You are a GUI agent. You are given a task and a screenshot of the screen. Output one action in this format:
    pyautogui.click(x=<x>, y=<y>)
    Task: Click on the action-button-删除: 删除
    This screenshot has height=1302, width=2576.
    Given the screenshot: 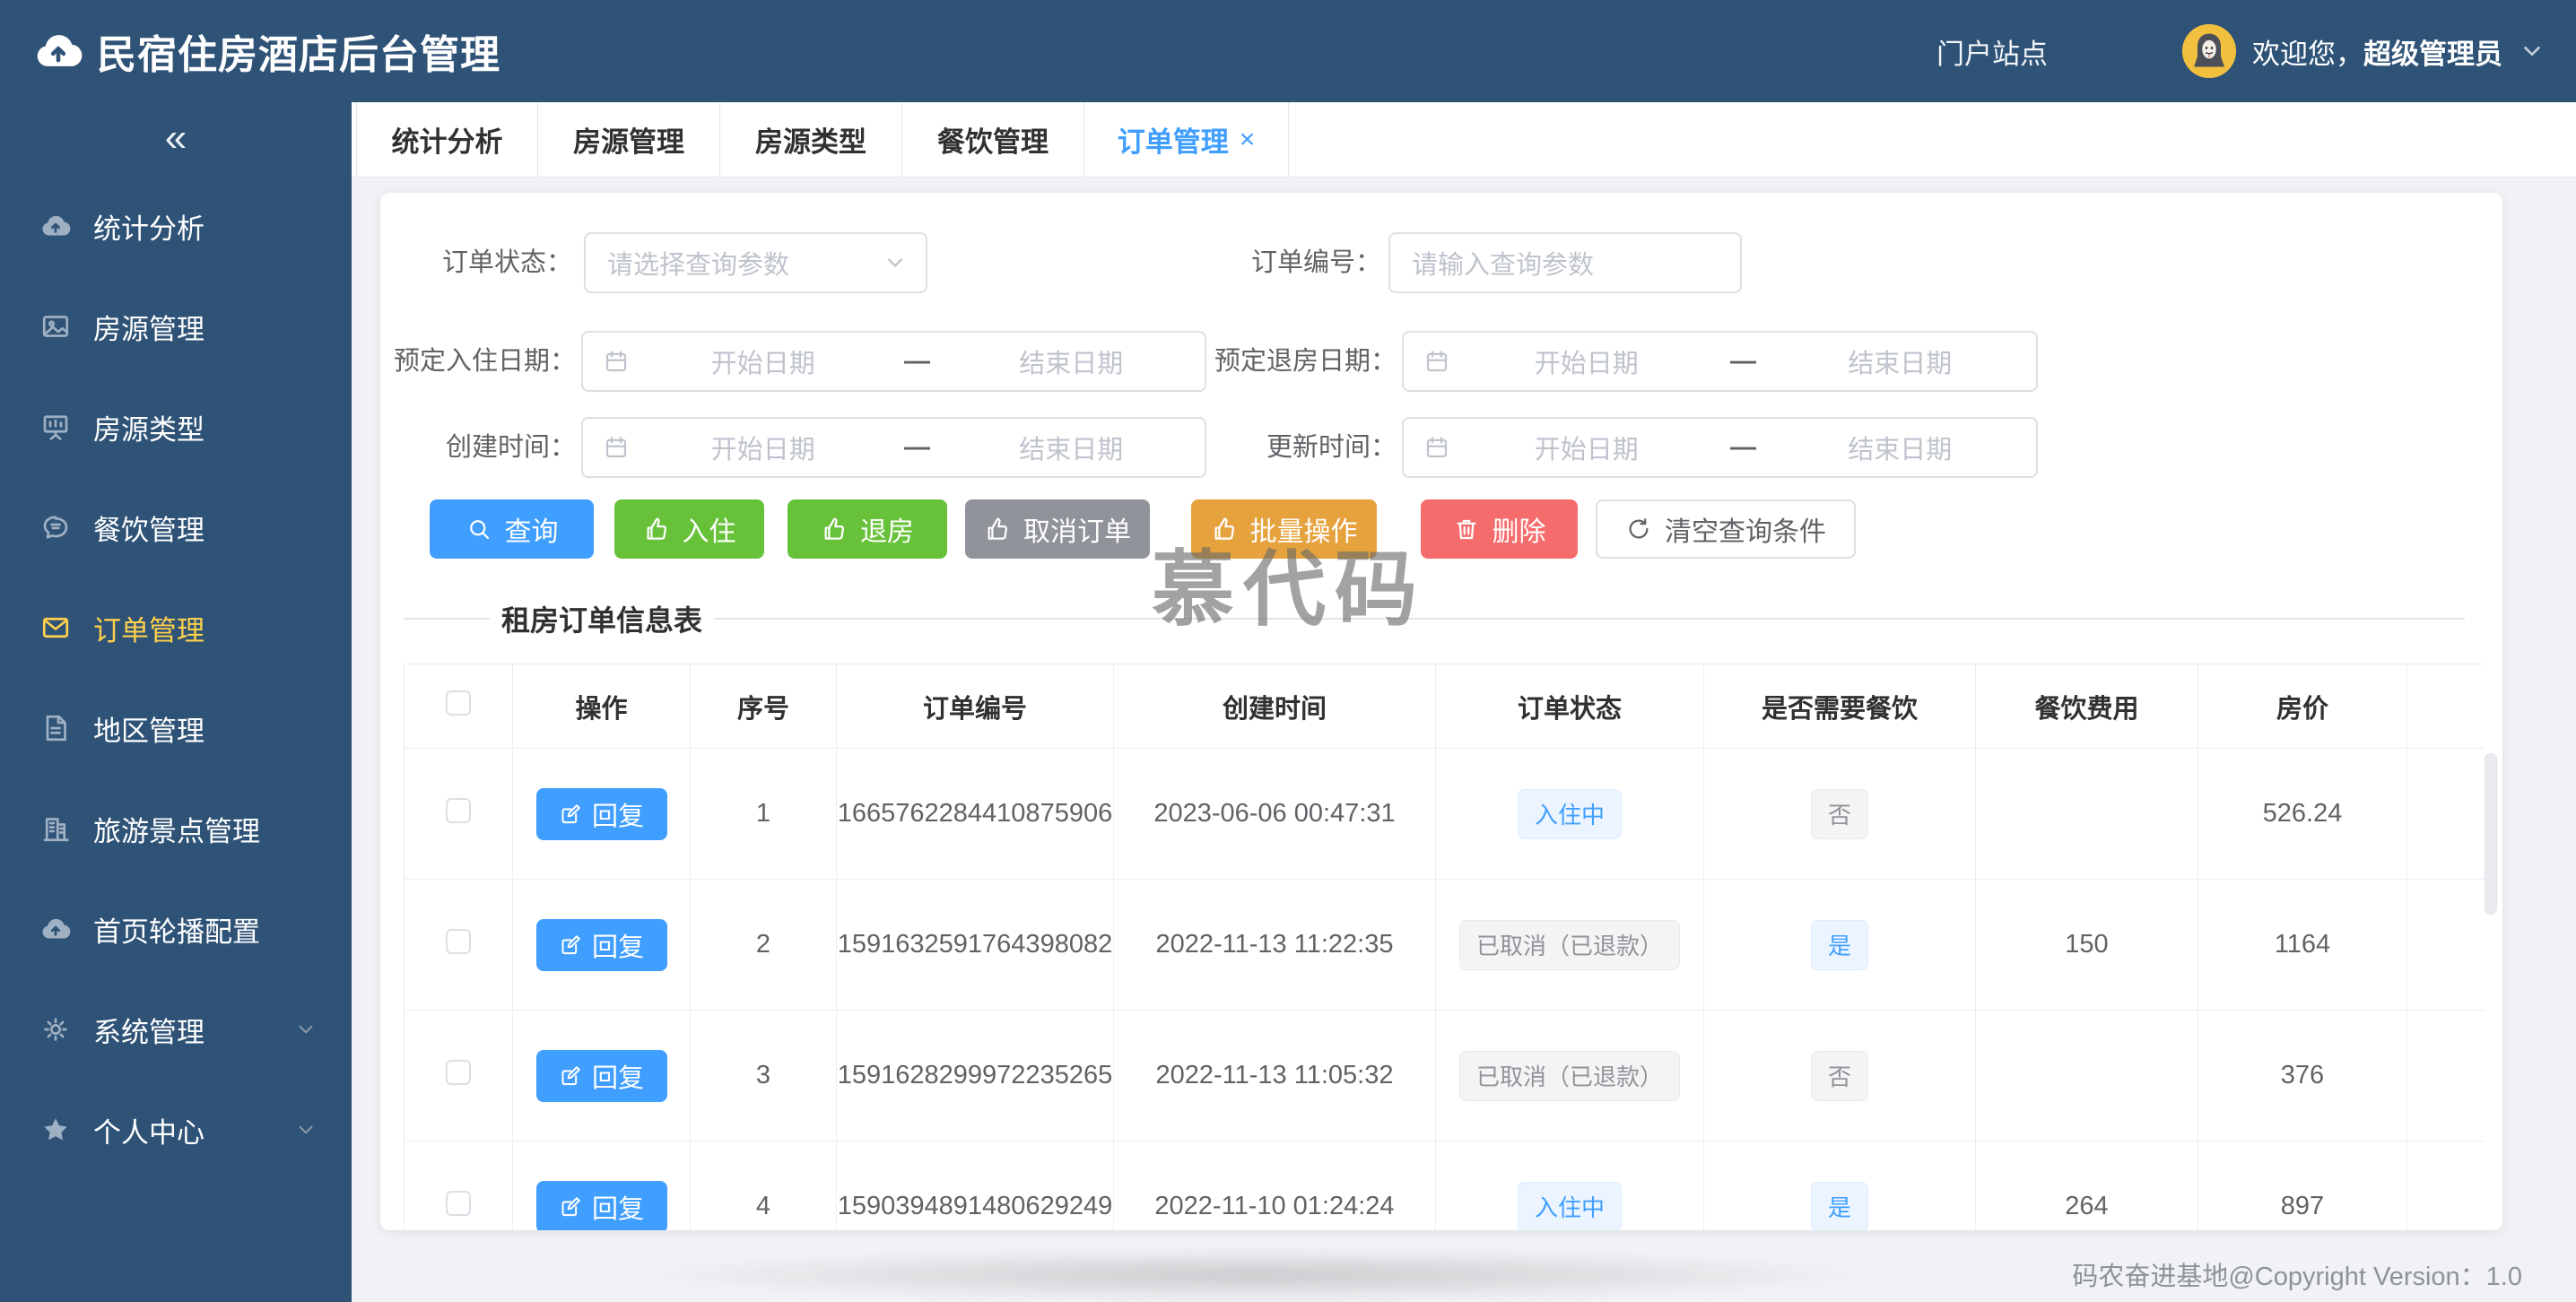 What is the action you would take?
    pyautogui.click(x=1499, y=529)
    